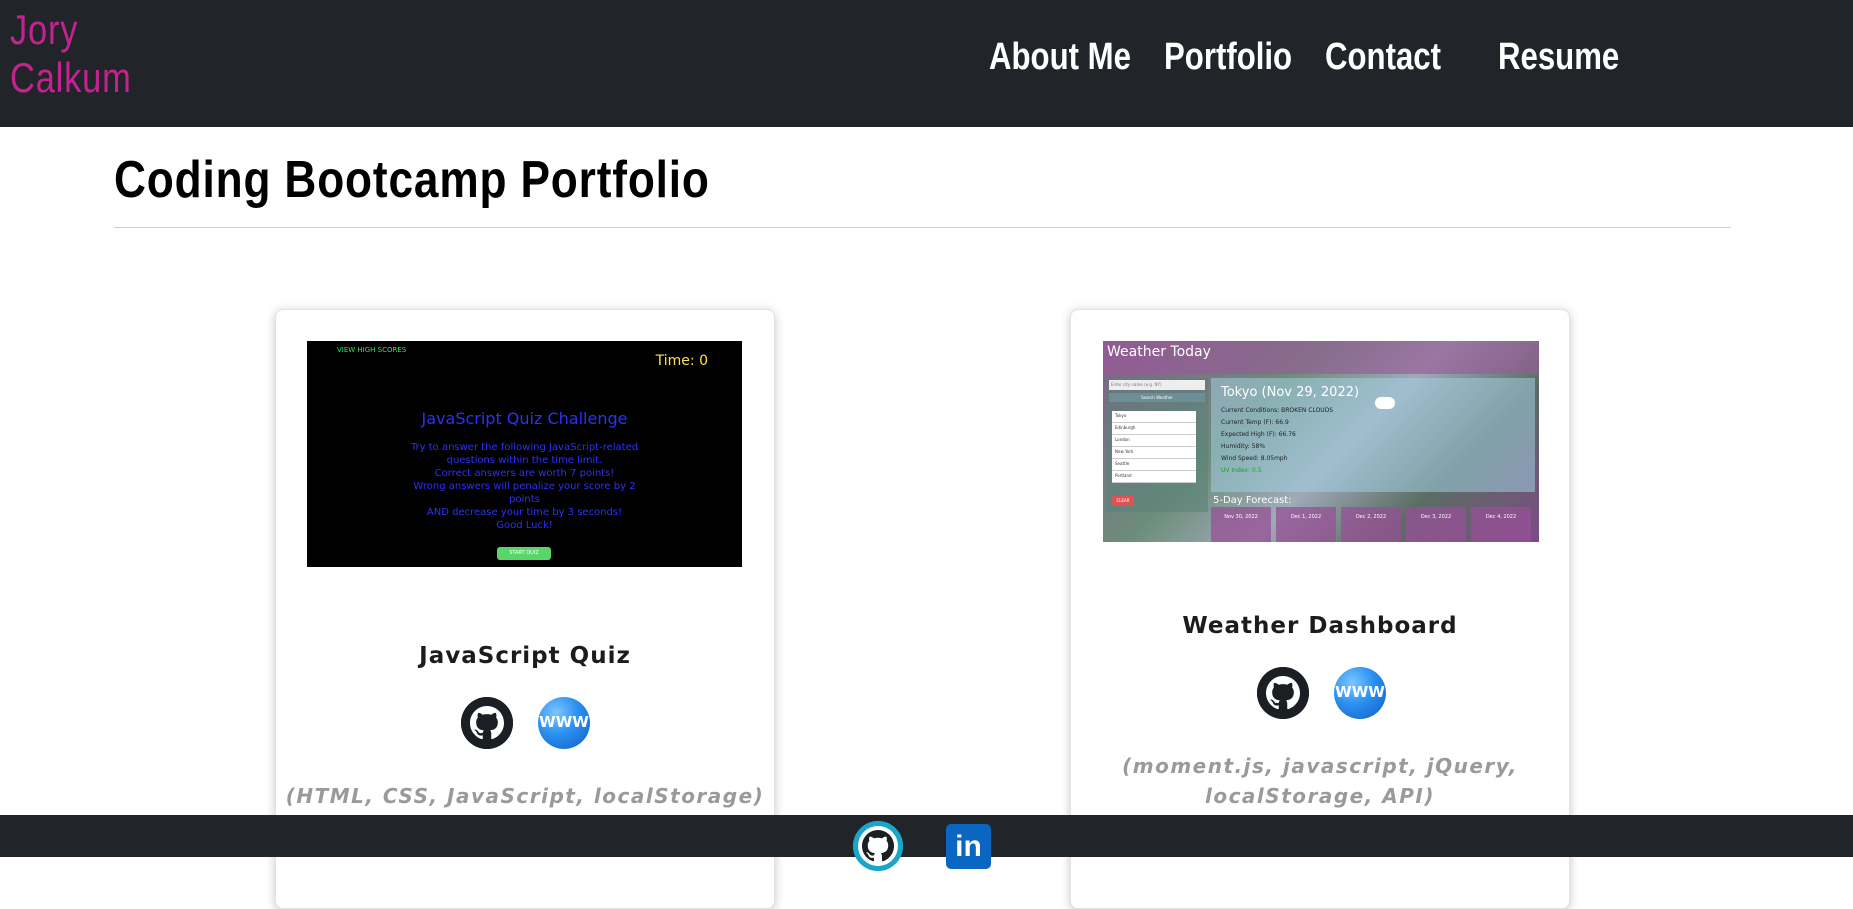 The image size is (1853, 909). I want to click on weather-uv-line: UV Index: 0.5, so click(1241, 470).